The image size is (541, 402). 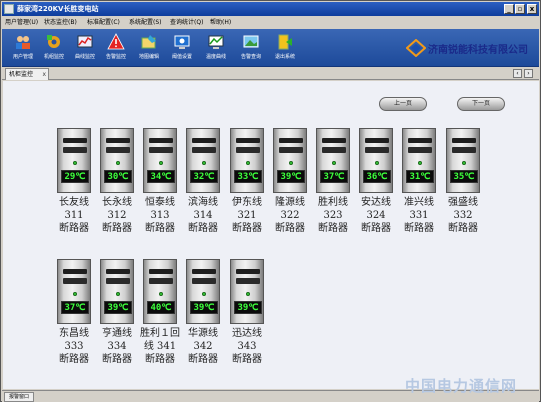 I want to click on temperature-display: 30℃, so click(x=118, y=176).